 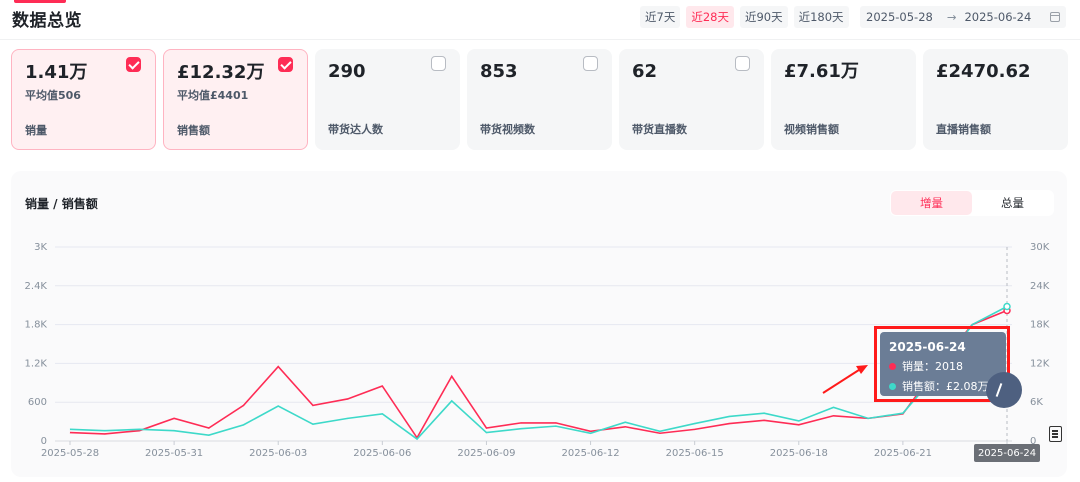 I want to click on toggle-total: 总量, so click(x=1012, y=203).